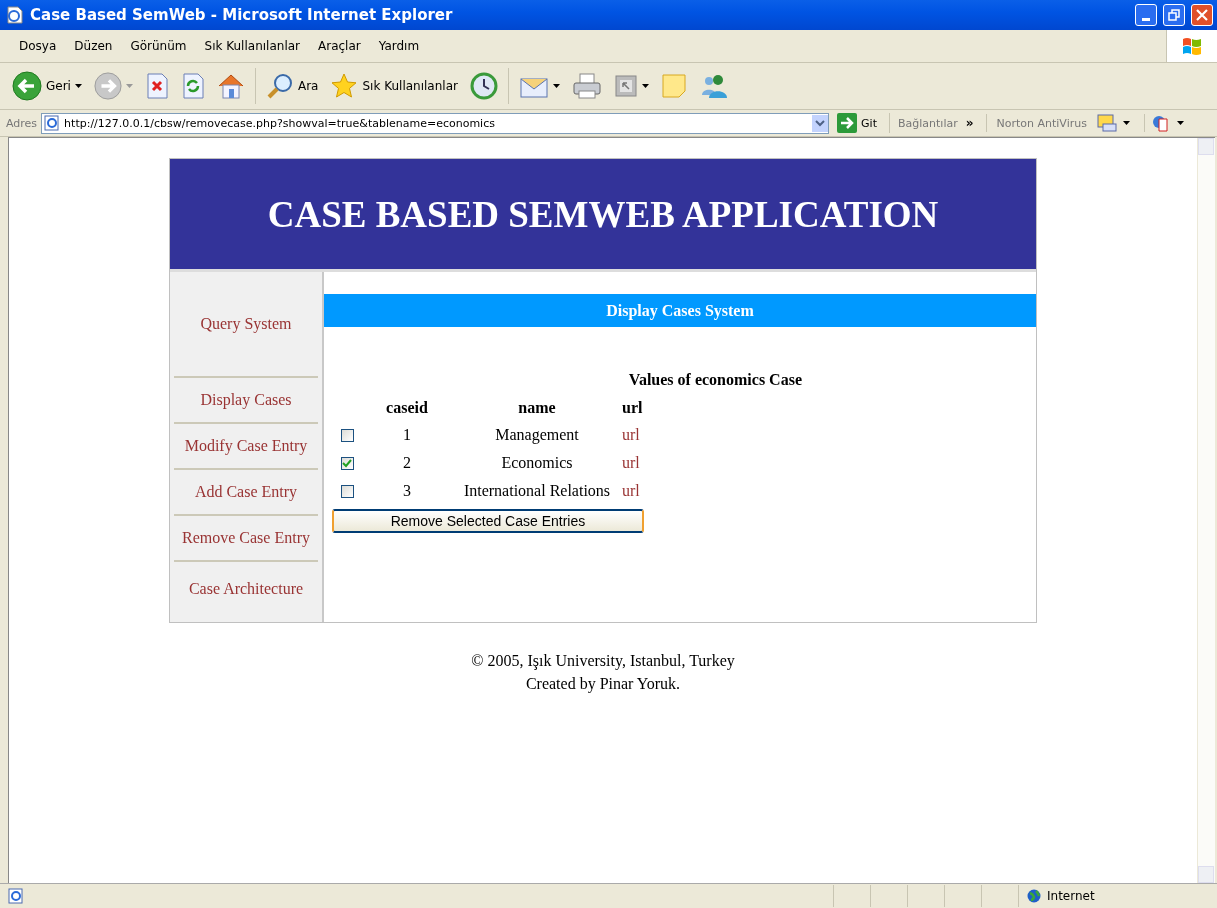 This screenshot has height=908, width=1217. Describe the element at coordinates (410, 86) in the screenshot. I see `toolbar-label: Sık Kullanılanlar` at that location.